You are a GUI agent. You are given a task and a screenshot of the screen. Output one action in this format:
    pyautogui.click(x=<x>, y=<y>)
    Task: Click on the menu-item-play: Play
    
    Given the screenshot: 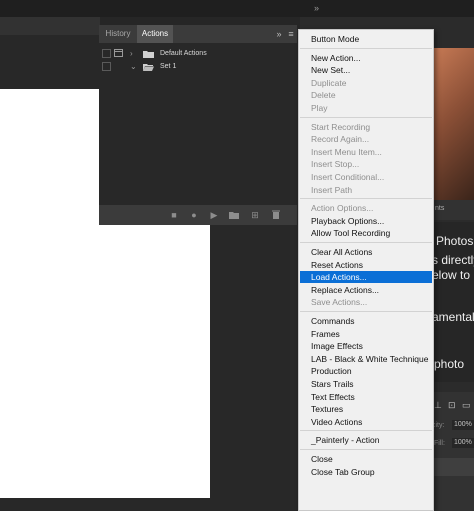 What is the action you would take?
    pyautogui.click(x=366, y=108)
    